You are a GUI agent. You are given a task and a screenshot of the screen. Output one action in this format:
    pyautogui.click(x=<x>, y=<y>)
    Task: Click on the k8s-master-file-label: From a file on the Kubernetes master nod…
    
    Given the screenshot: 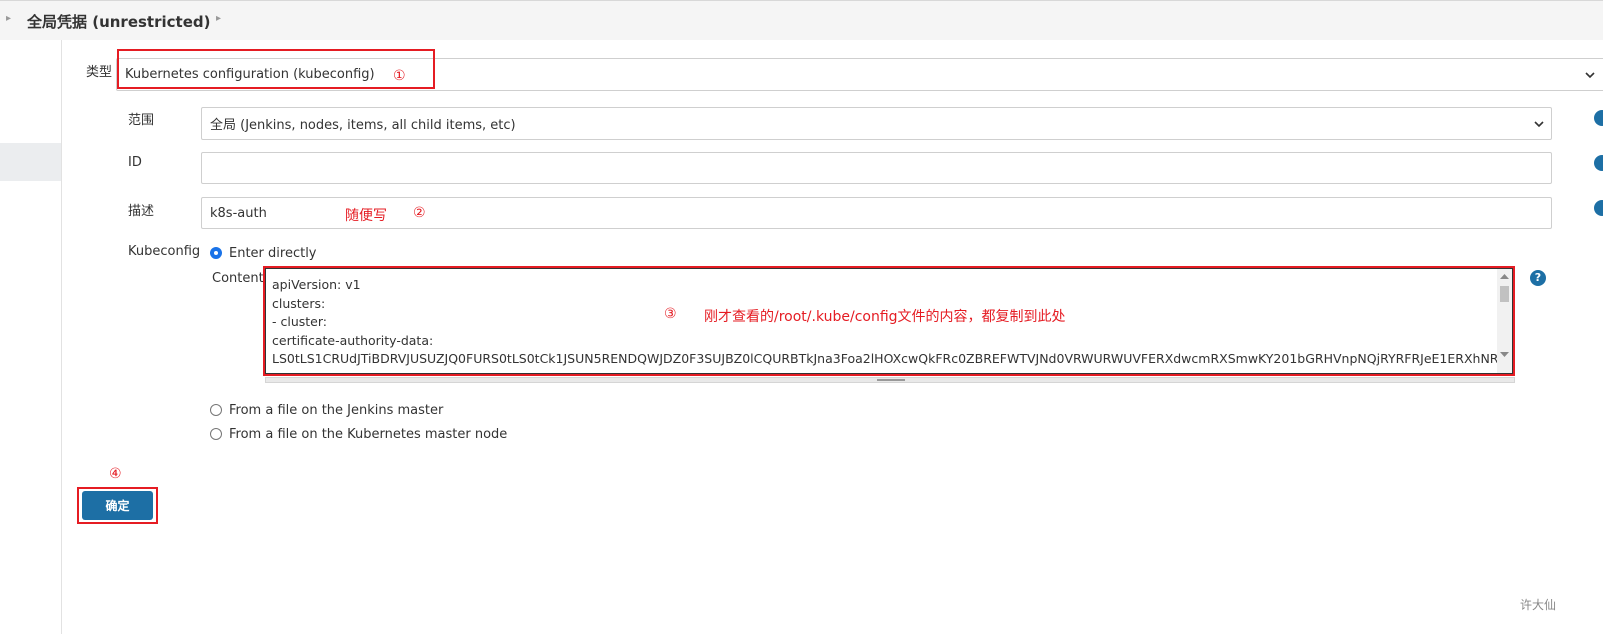 What is the action you would take?
    pyautogui.click(x=368, y=434)
    